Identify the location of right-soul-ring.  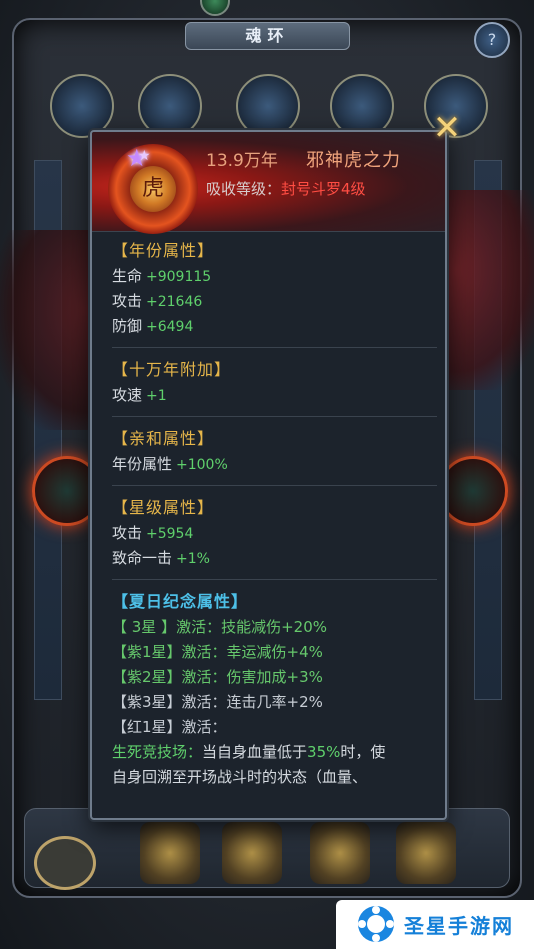
(473, 491).